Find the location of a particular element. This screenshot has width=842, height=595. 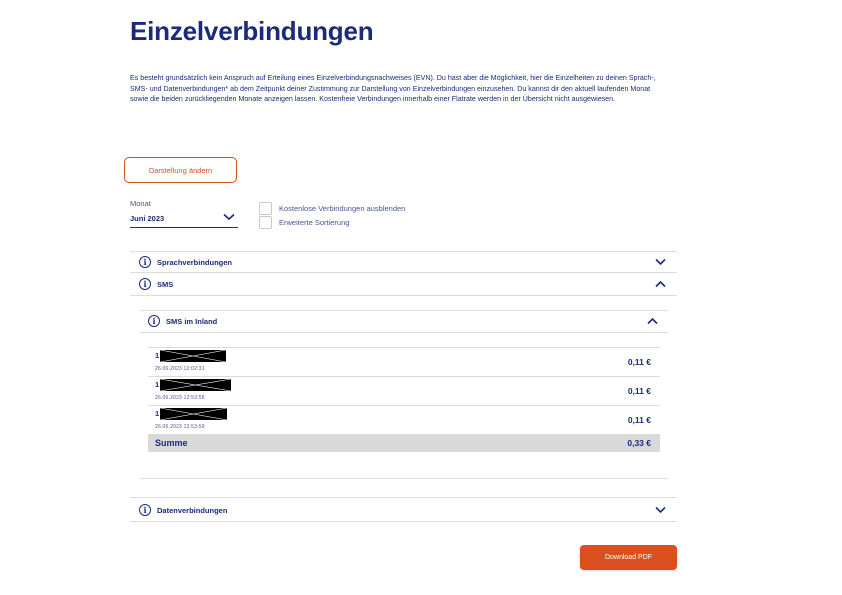

month-value: Juni 2023 is located at coordinates (147, 218).